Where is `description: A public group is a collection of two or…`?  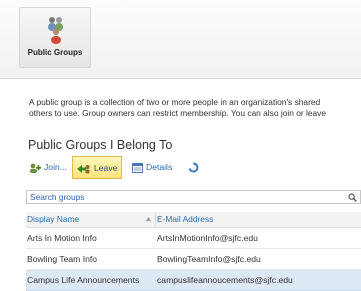
description: A public group is a collection of two or… is located at coordinates (195, 108).